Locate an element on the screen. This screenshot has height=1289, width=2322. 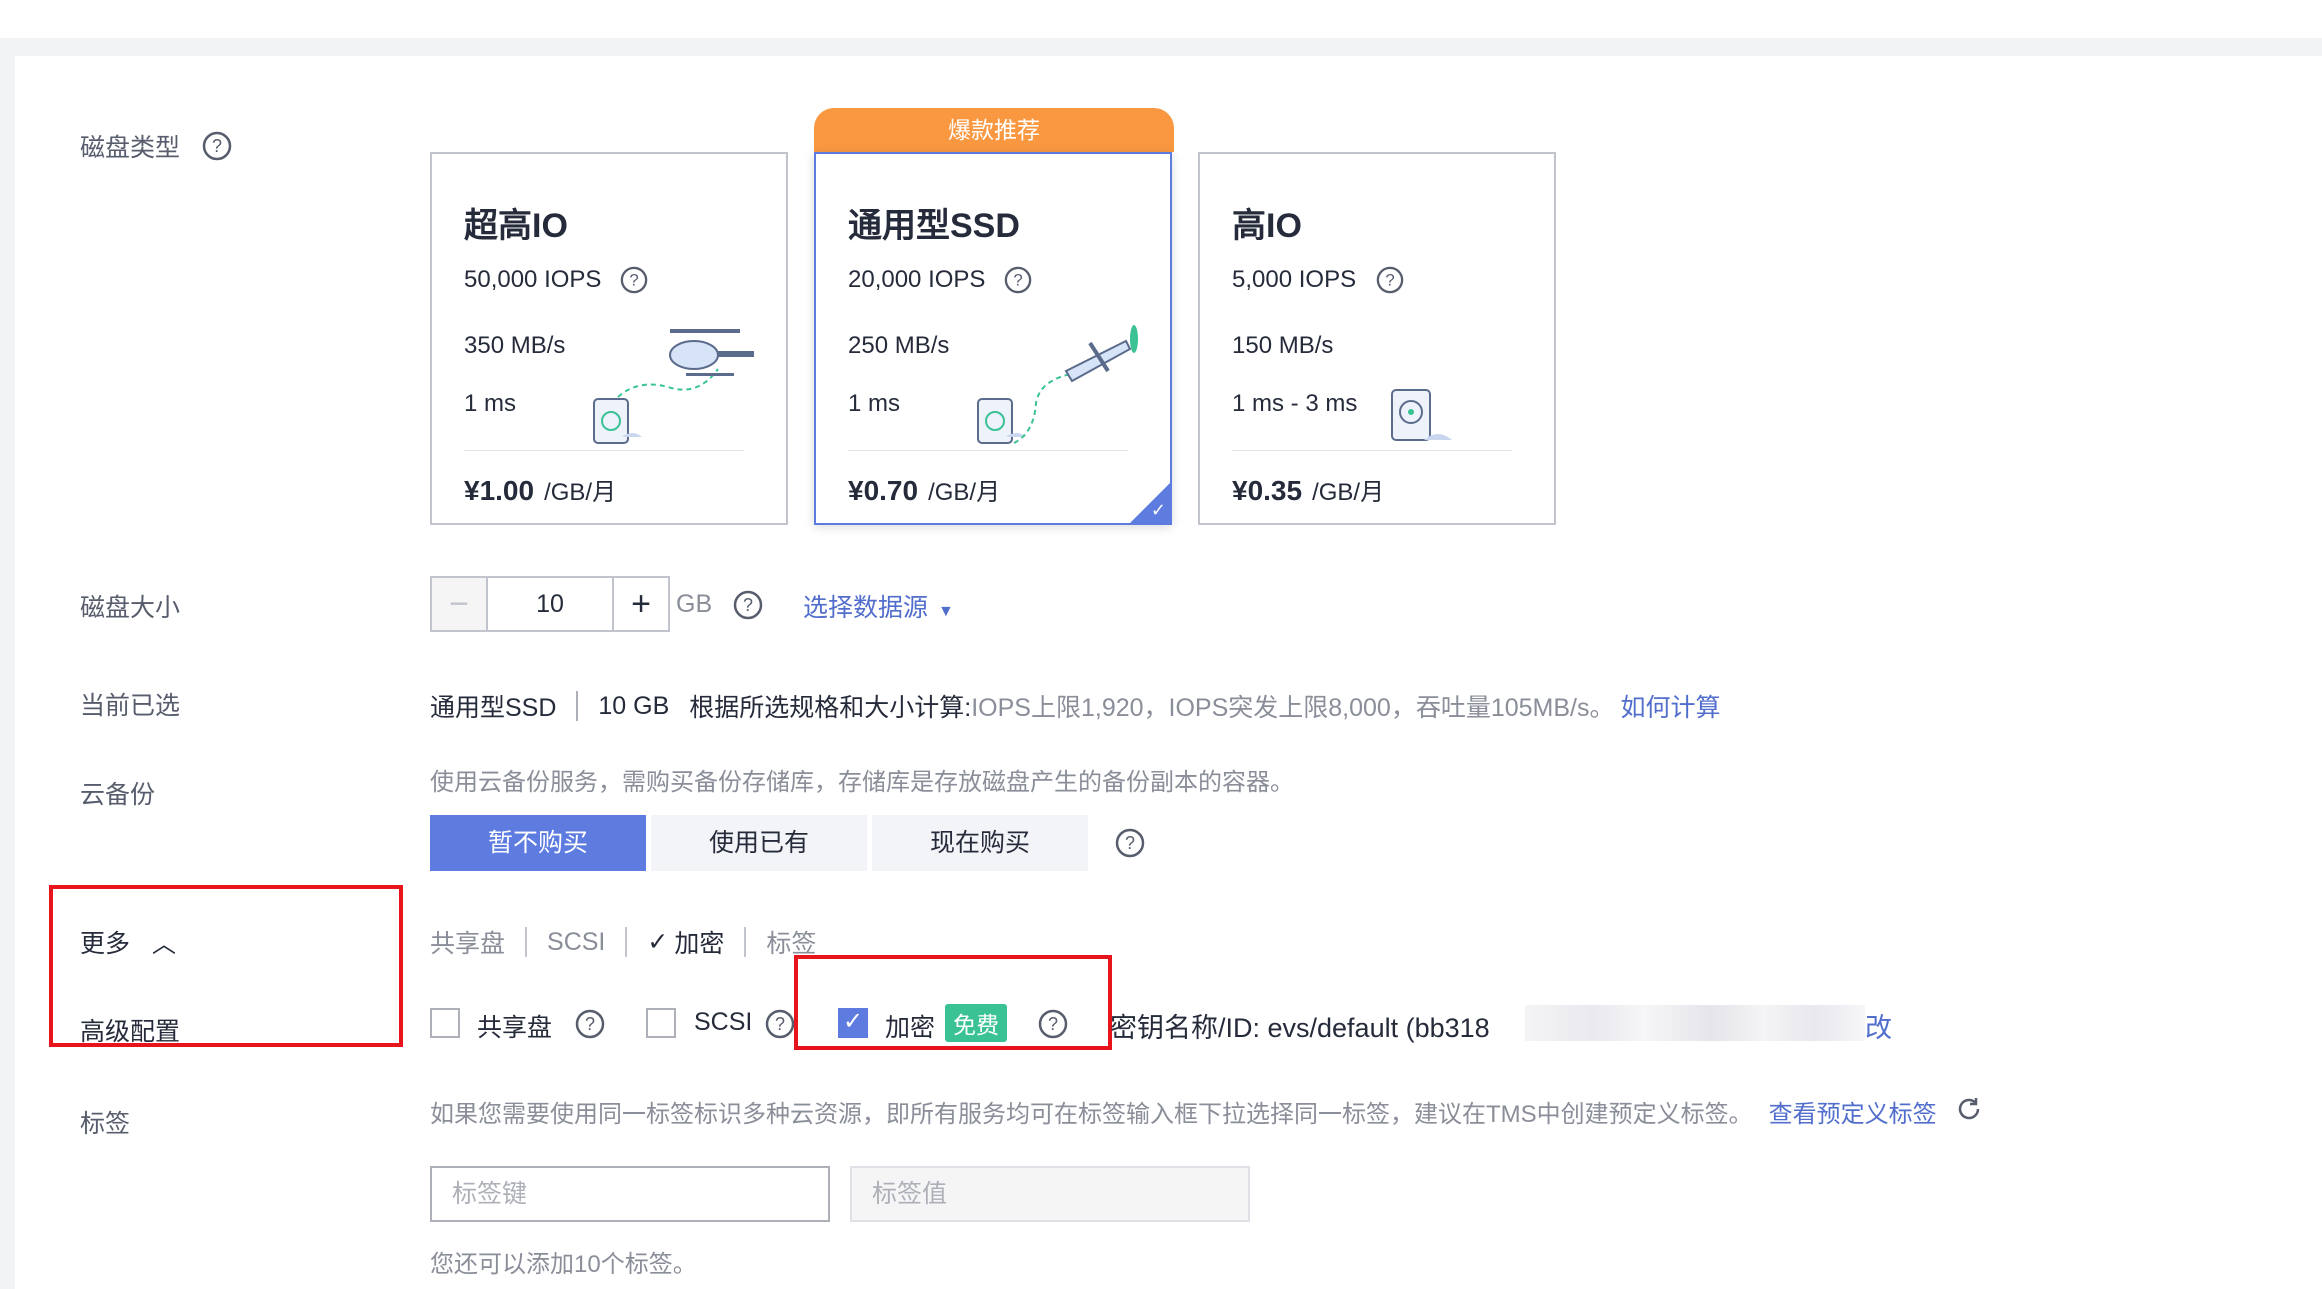
summary-size: 10 GB is located at coordinates (634, 705).